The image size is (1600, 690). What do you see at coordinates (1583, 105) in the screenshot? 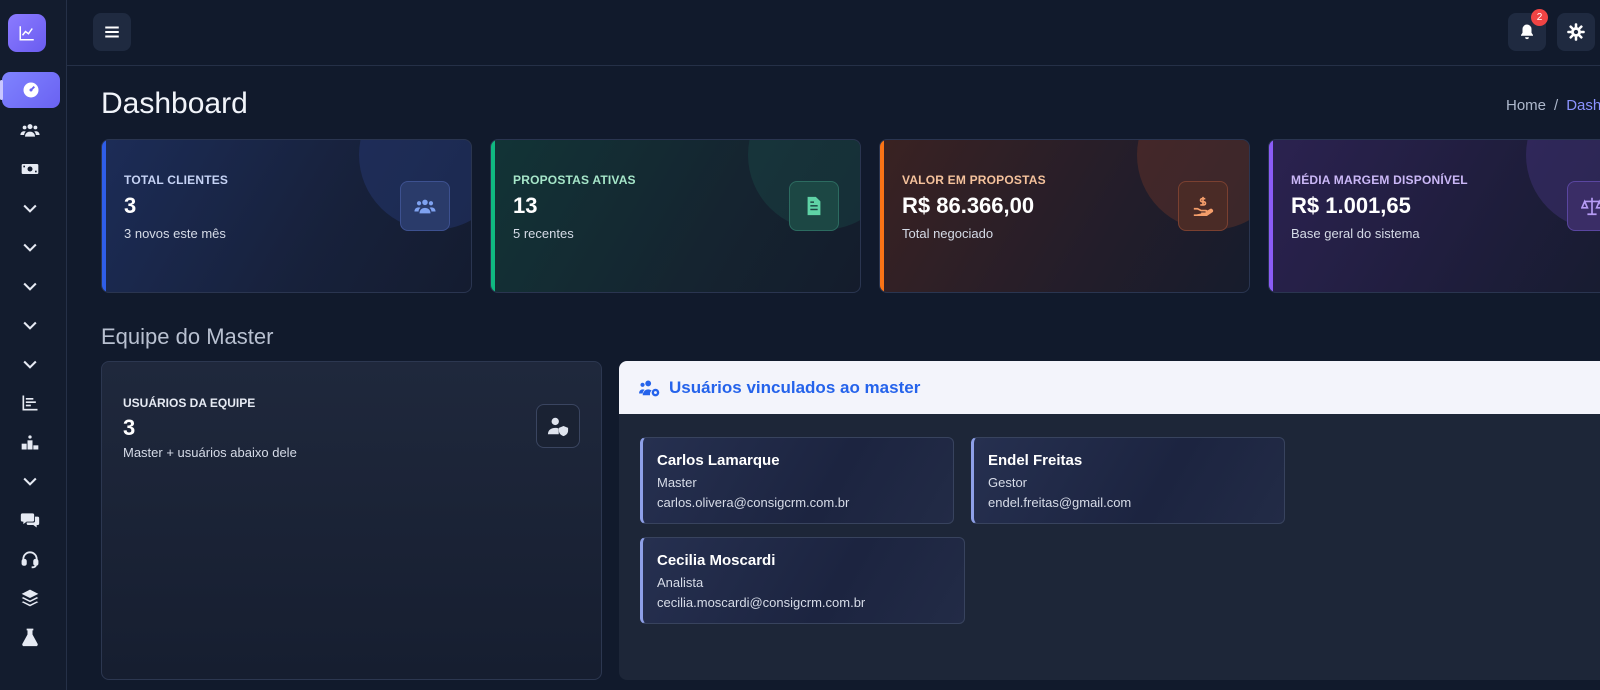
I see `breadcrumb-current: Dashboard` at bounding box center [1583, 105].